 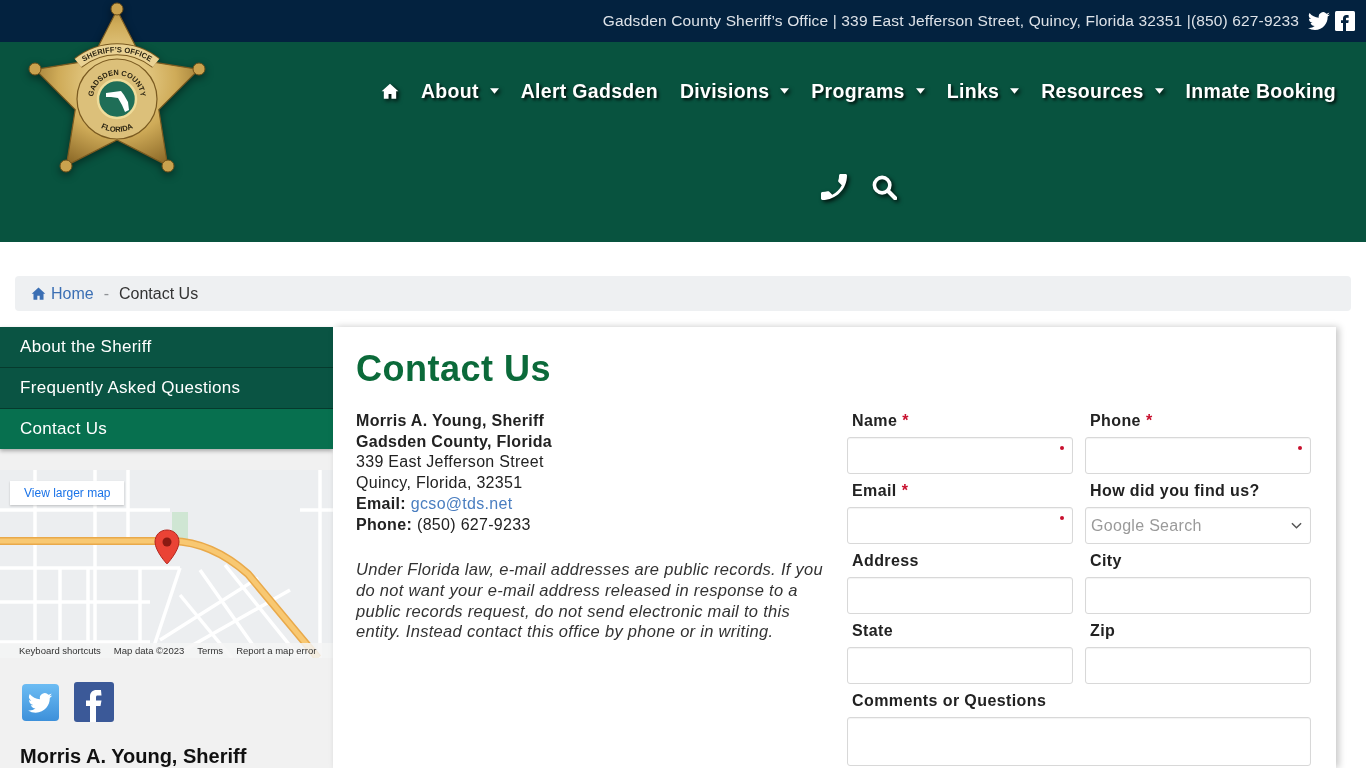 What do you see at coordinates (1103, 631) in the screenshot?
I see `field-label: Zip` at bounding box center [1103, 631].